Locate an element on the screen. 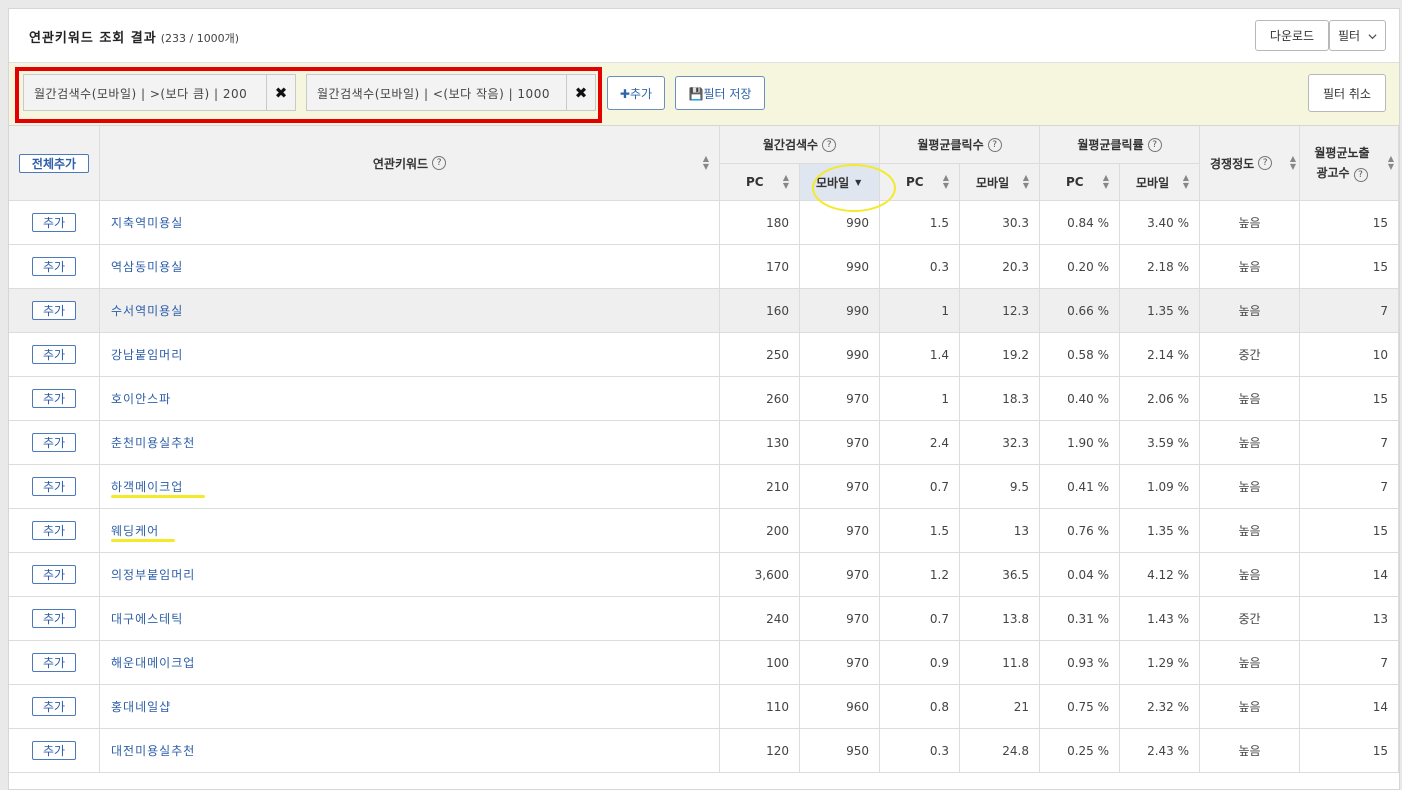 This screenshot has width=1402, height=790. keyword-link: 의정부붙임머리 is located at coordinates (153, 574).